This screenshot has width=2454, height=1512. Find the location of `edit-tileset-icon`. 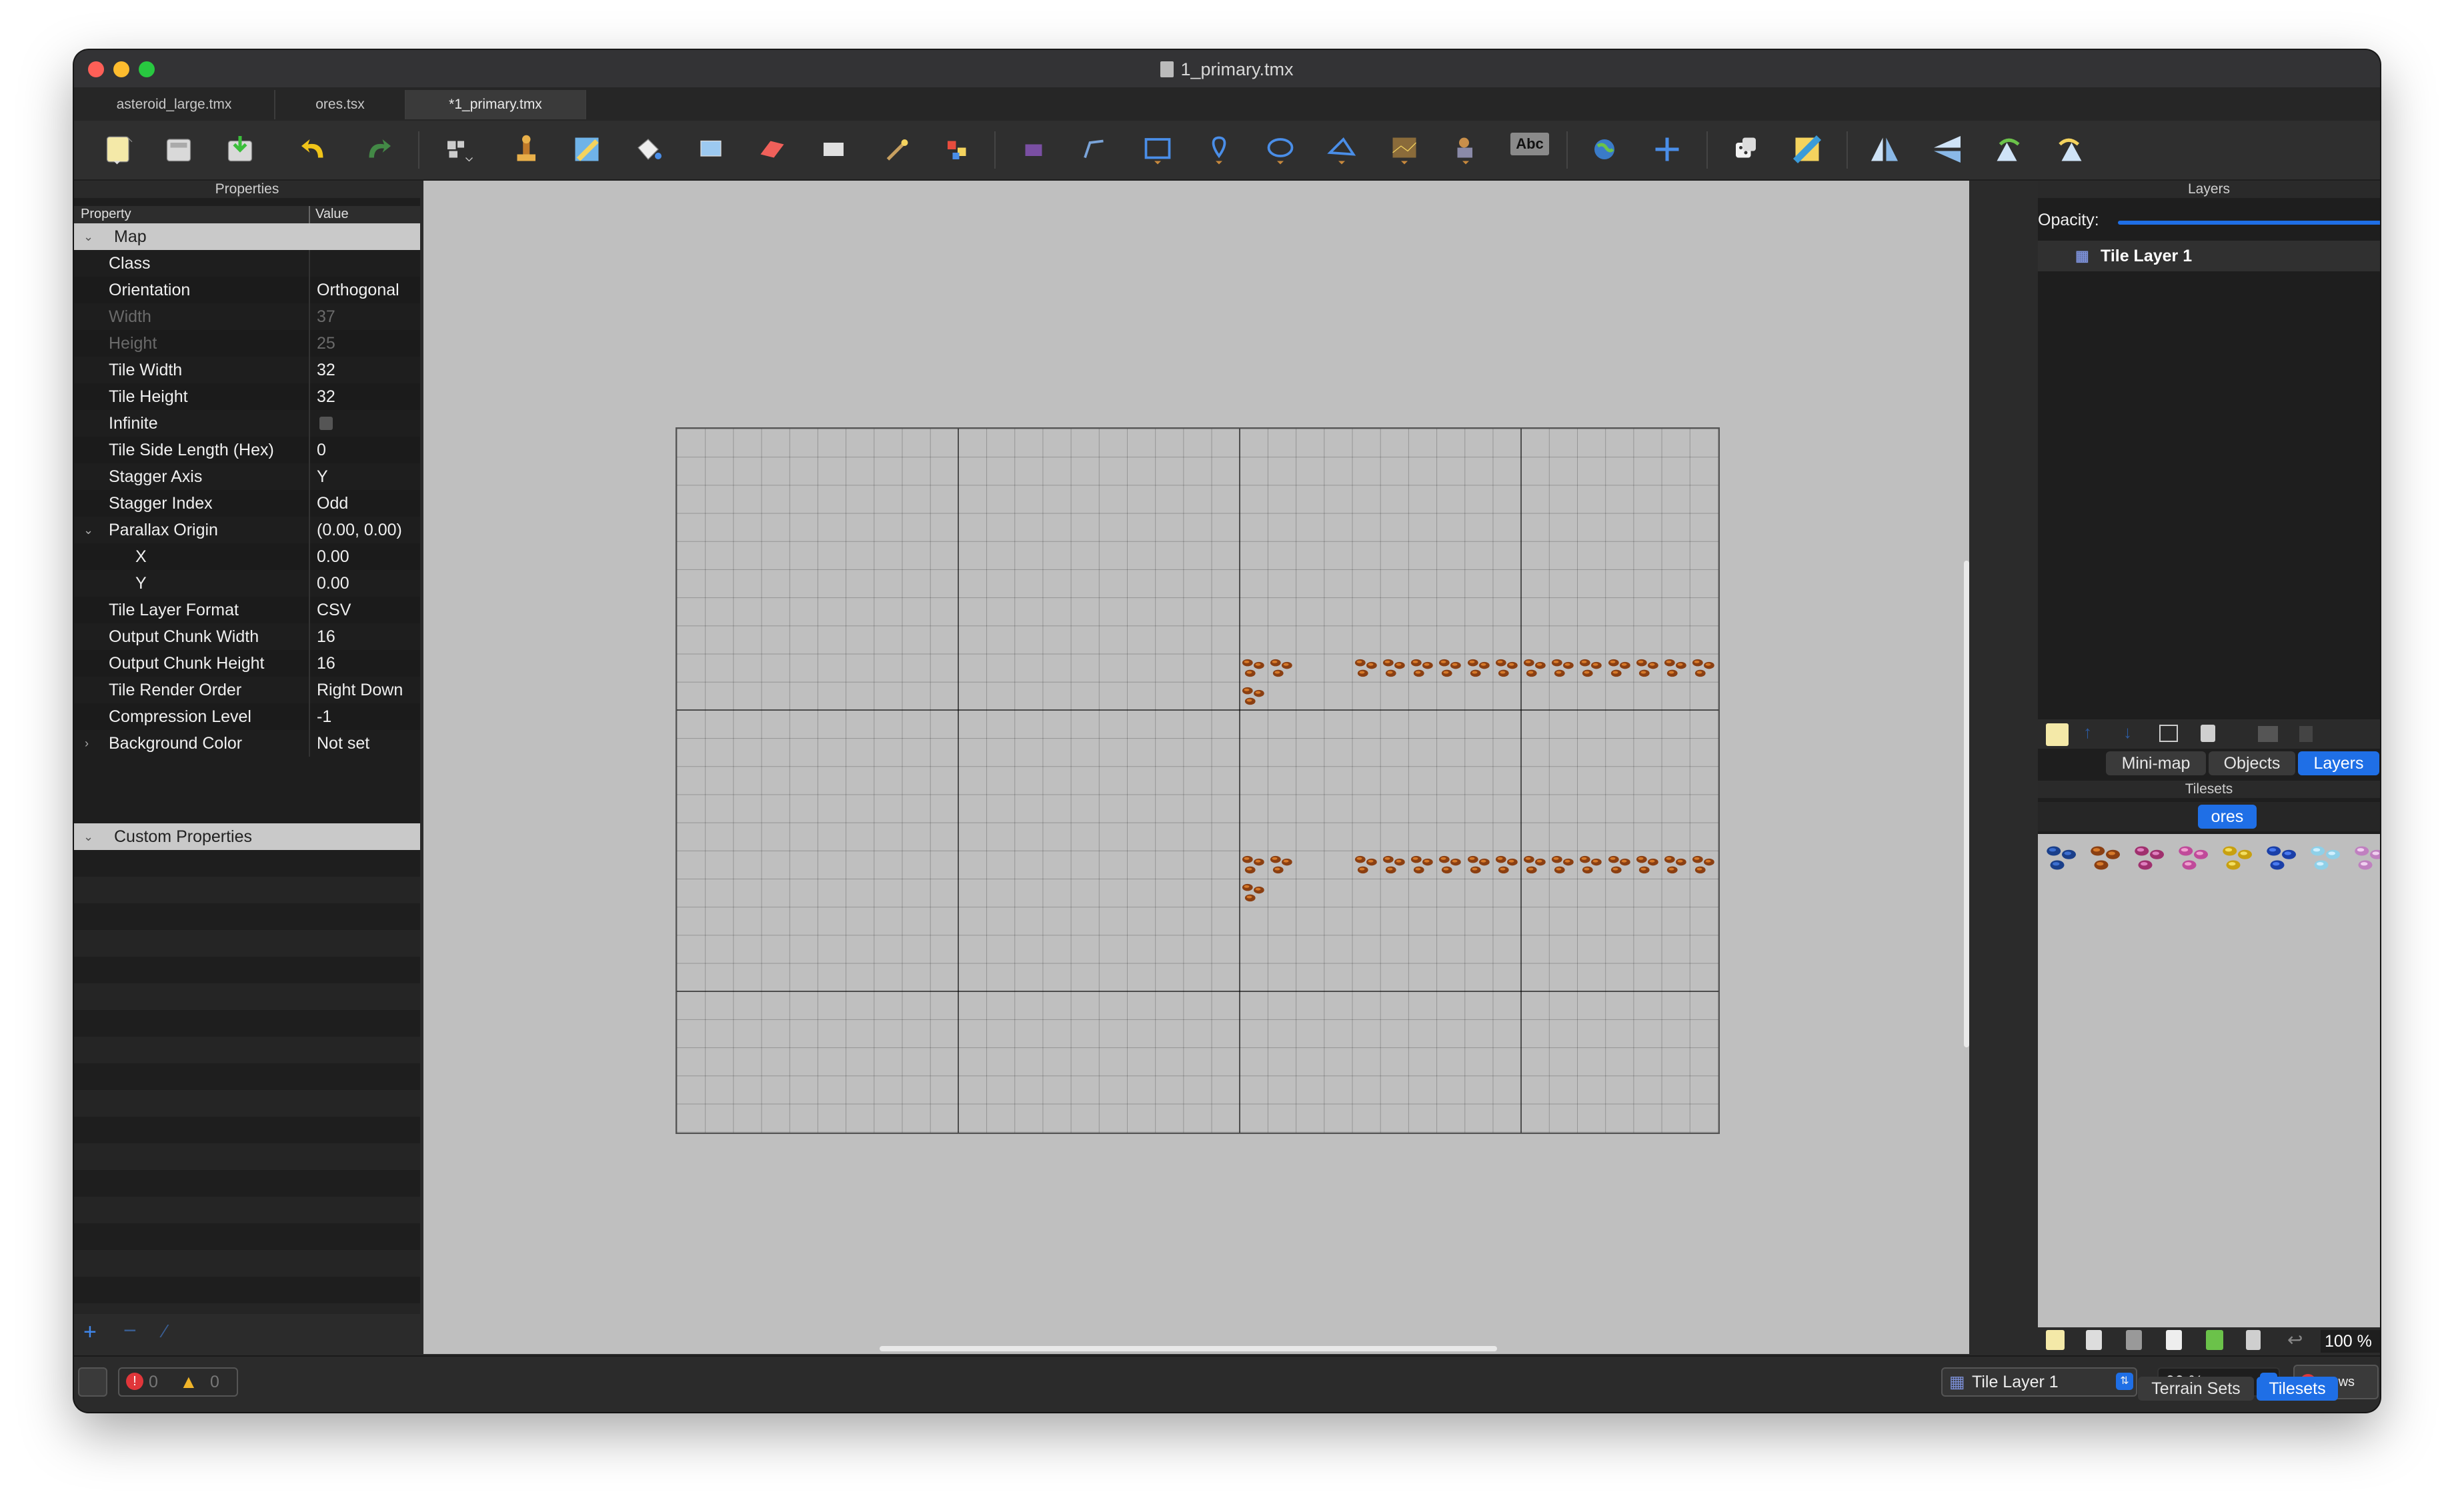

edit-tileset-icon is located at coordinates (2214, 1340).